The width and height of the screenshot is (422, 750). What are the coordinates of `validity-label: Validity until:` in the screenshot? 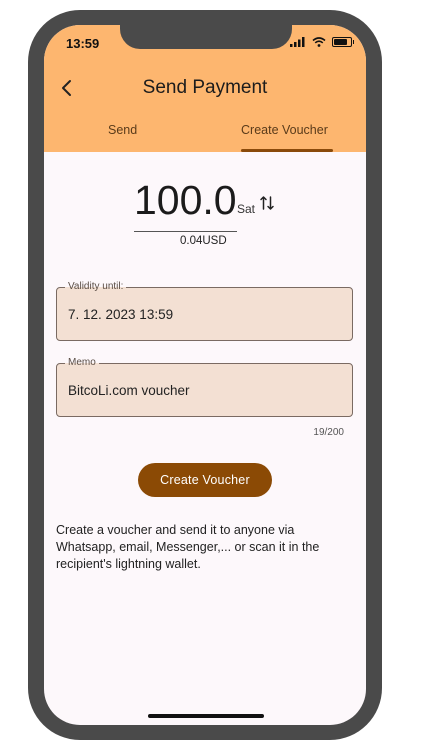 It's located at (96, 286).